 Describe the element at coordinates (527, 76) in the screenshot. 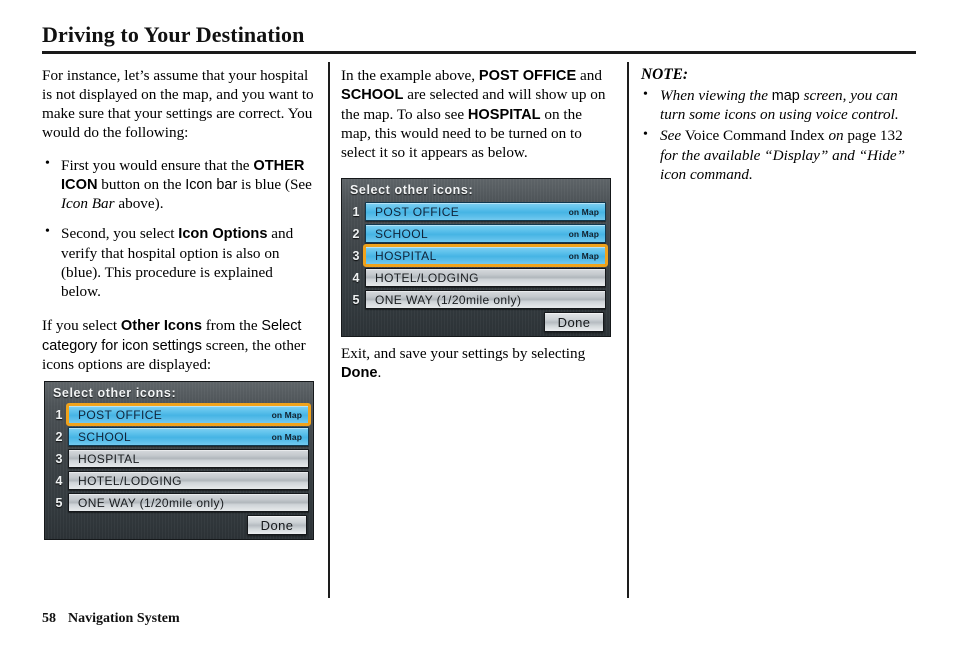

I see `middle-p1-bold-post-office: POST OFFICE` at that location.